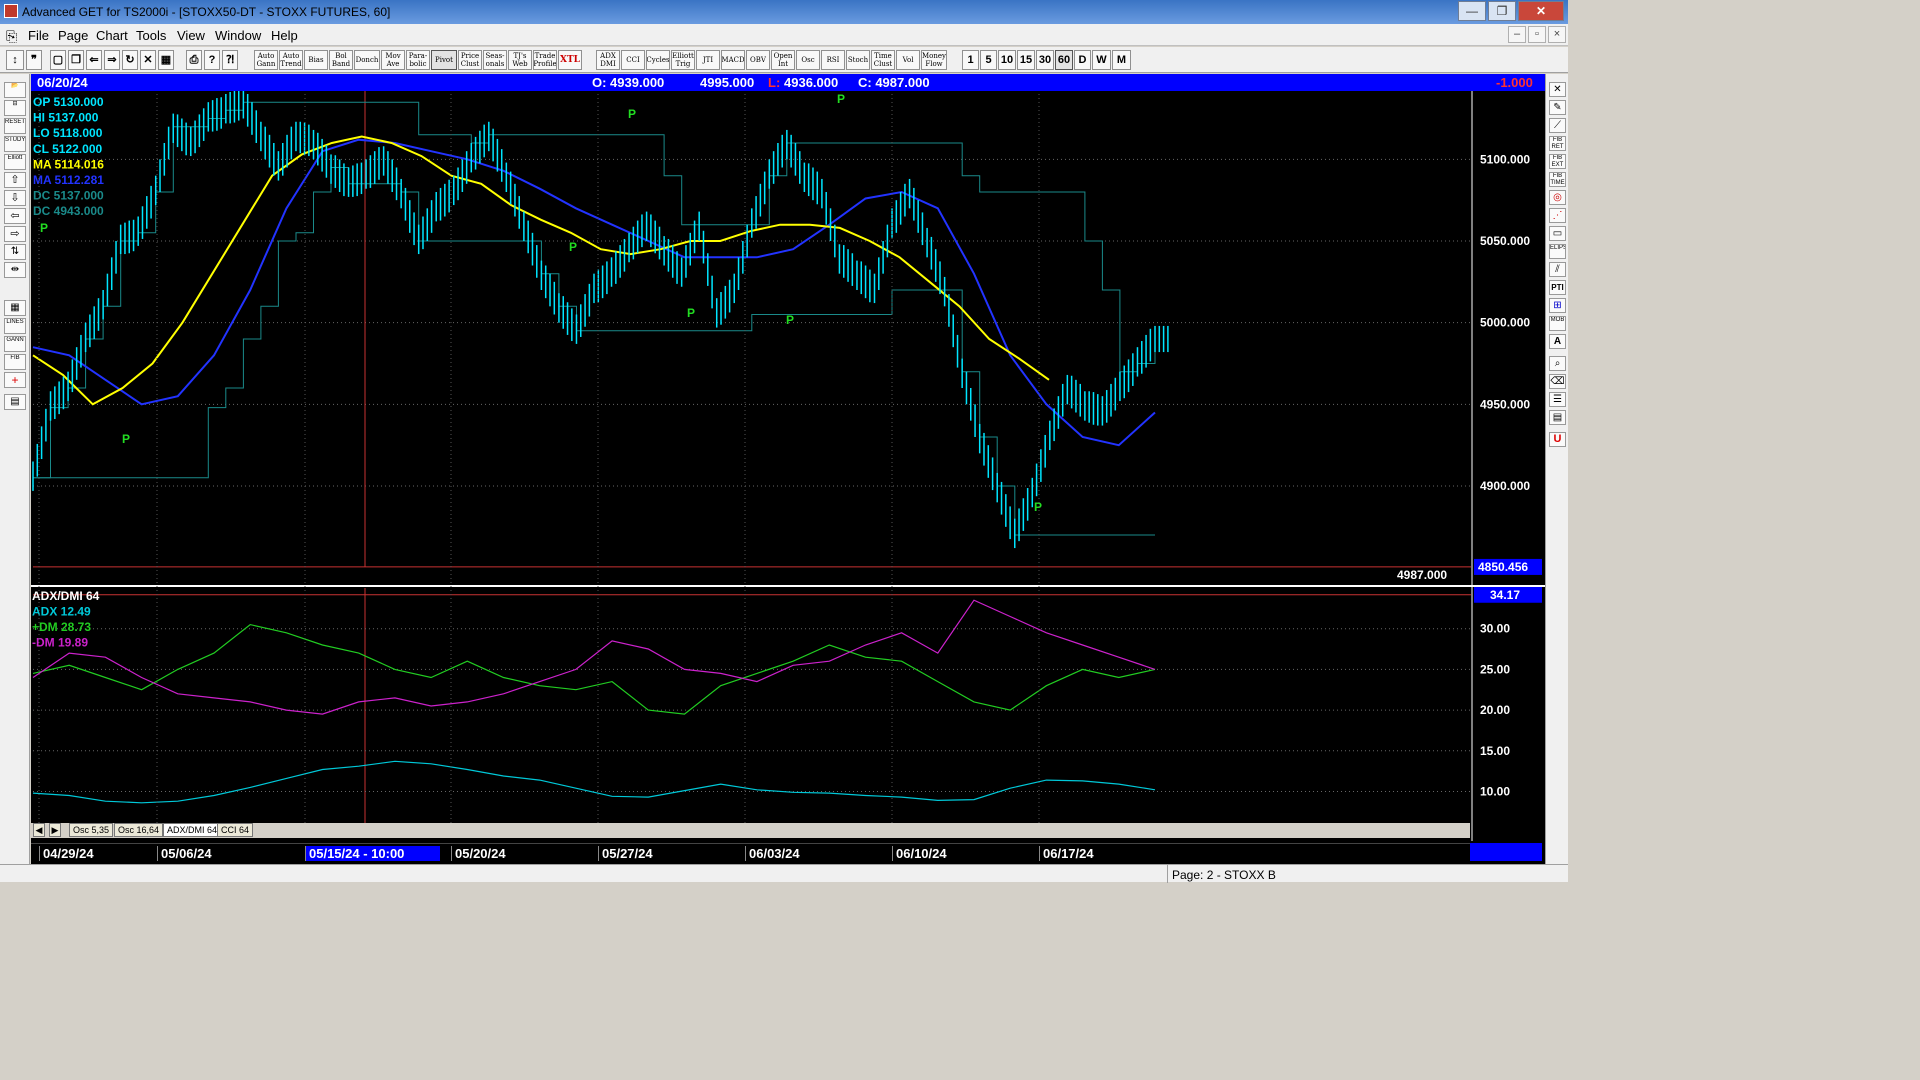 This screenshot has width=1920, height=1080. What do you see at coordinates (908, 60) in the screenshot?
I see `study-vol-button: Vol` at bounding box center [908, 60].